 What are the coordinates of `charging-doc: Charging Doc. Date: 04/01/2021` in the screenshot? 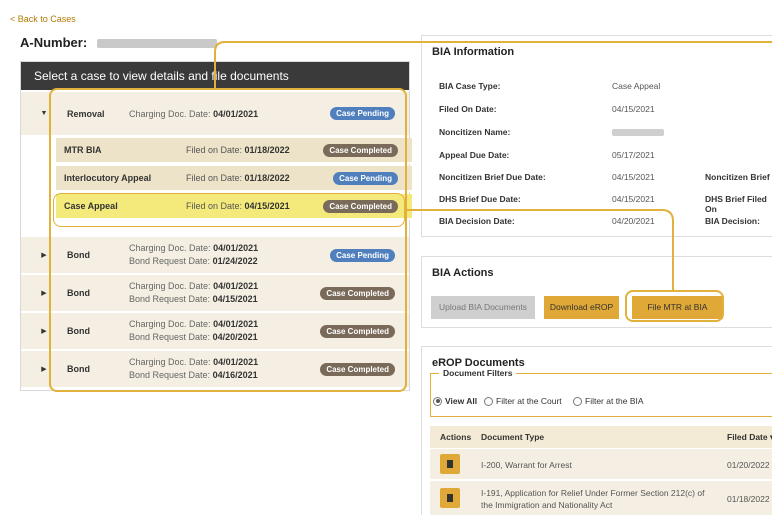 It's located at (193, 114).